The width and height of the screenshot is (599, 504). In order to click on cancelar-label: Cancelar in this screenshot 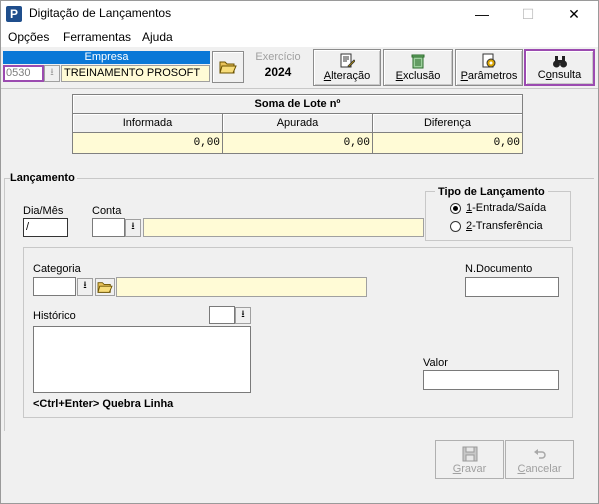, I will do `click(539, 469)`.